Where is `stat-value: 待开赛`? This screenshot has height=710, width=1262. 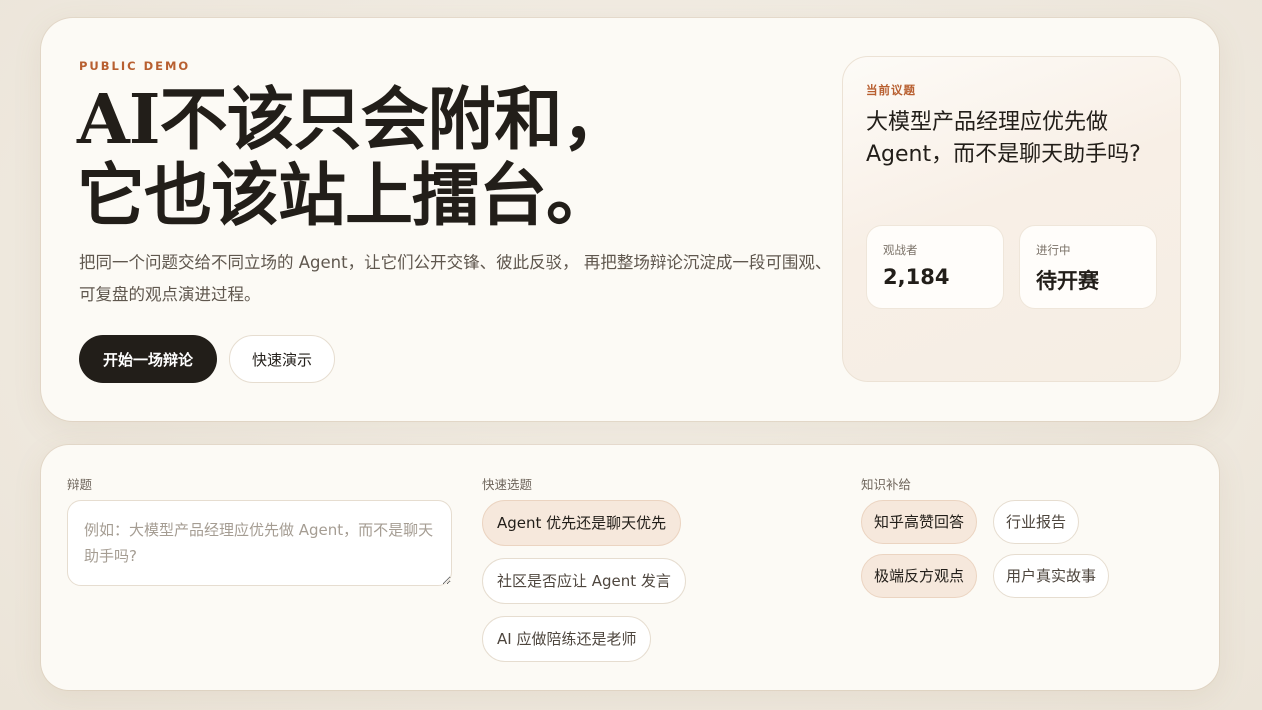 stat-value: 待开赛 is located at coordinates (1067, 281).